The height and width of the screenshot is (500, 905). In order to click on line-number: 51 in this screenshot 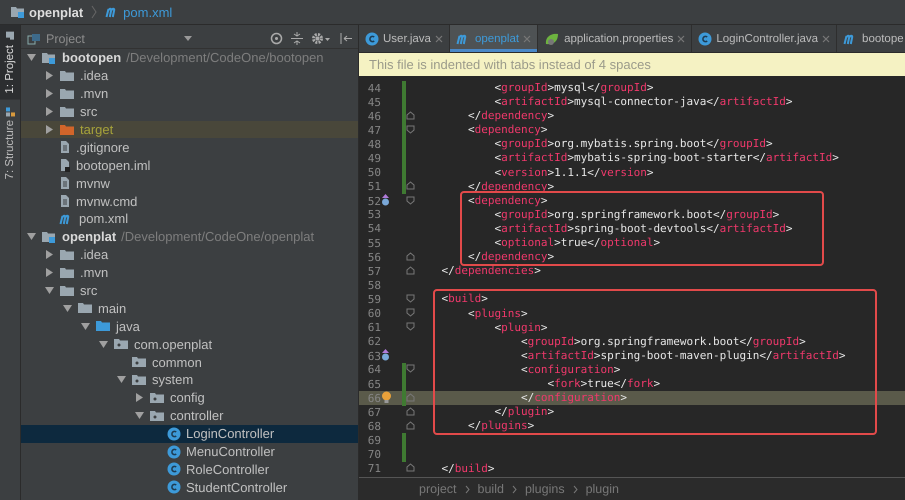, I will do `click(373, 187)`.